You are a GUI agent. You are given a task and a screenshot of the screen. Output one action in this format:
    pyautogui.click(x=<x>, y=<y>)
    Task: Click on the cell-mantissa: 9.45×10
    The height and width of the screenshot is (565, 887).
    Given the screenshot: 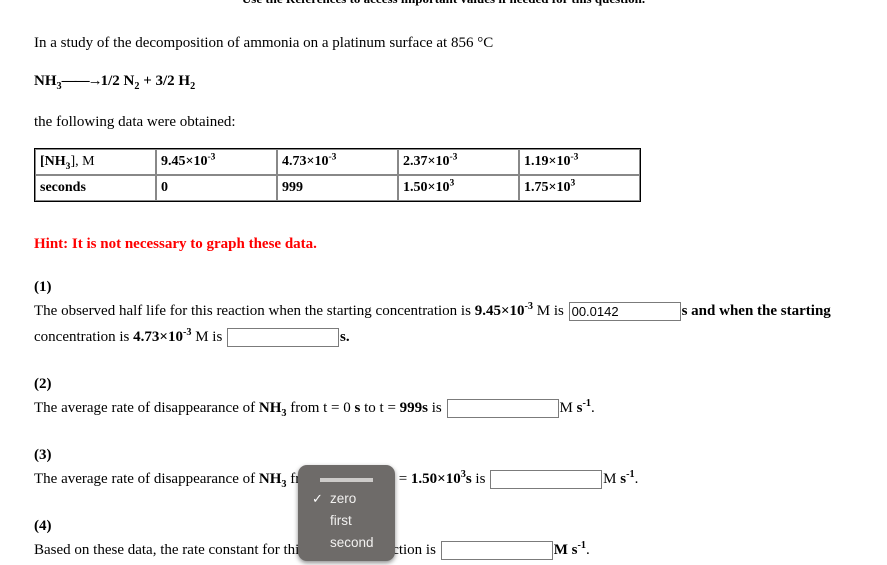 What is the action you would take?
    pyautogui.click(x=184, y=161)
    